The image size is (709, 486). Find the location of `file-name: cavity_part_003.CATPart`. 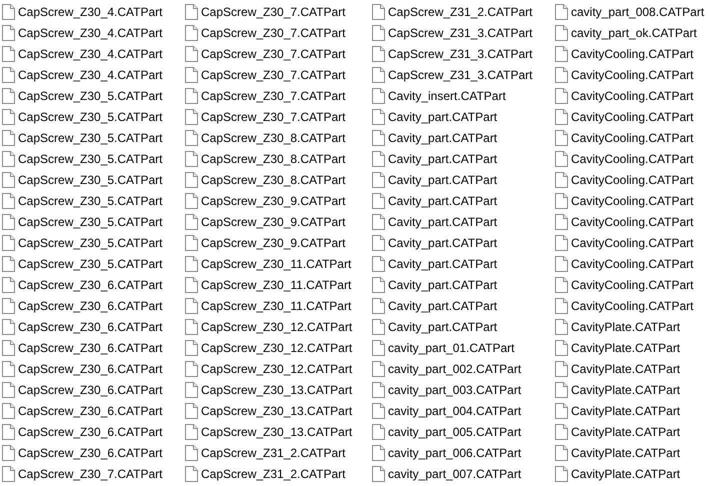

file-name: cavity_part_003.CATPart is located at coordinates (455, 389).